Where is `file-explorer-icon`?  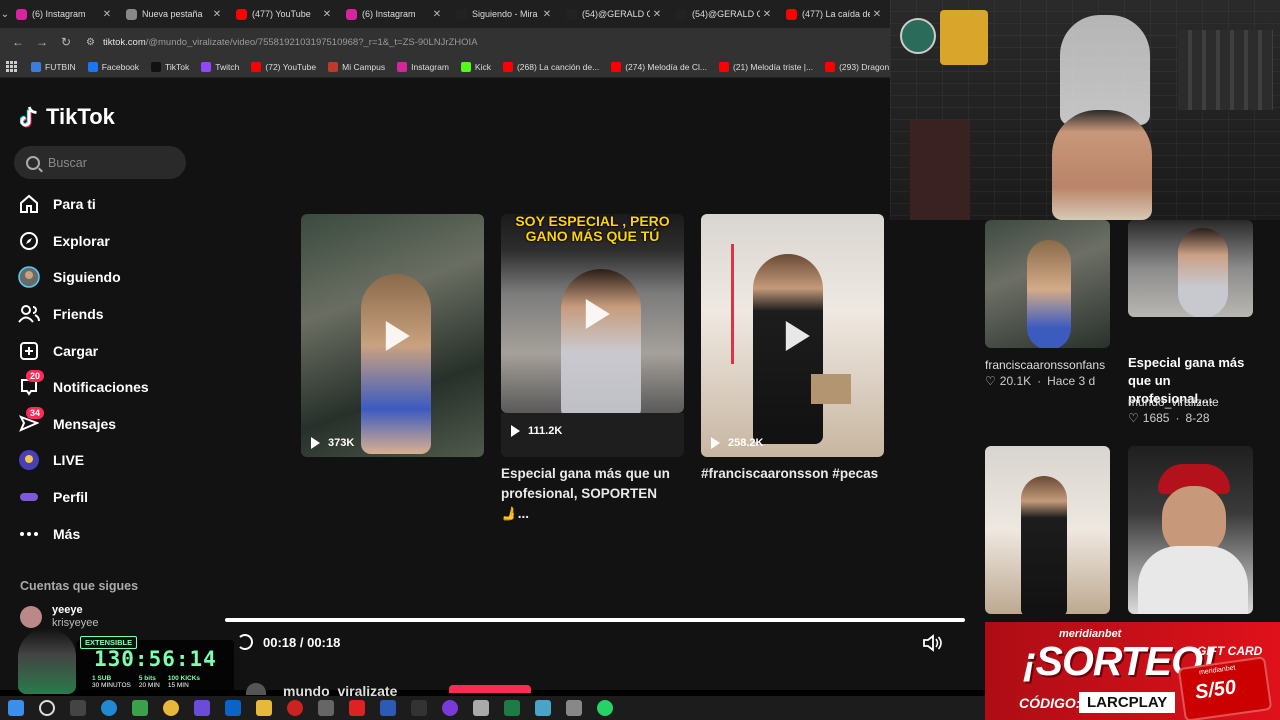
file-explorer-icon is located at coordinates (264, 708).